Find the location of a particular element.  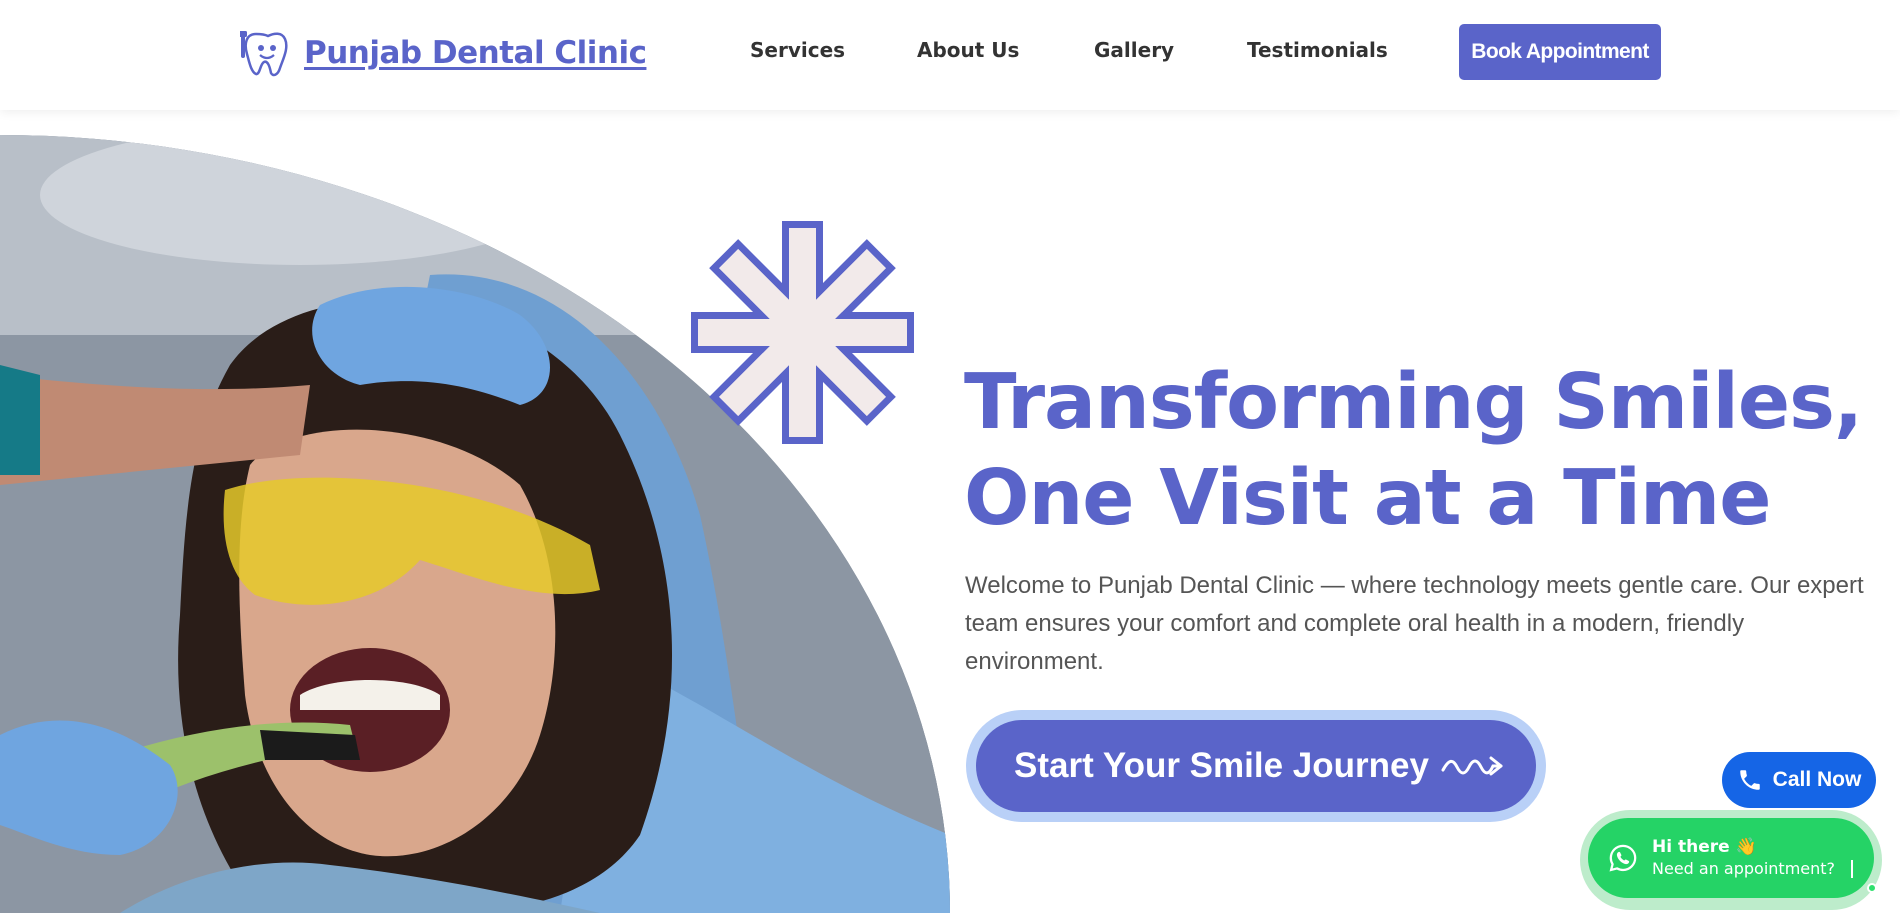

call-now-button: Call Now is located at coordinates (1799, 780).